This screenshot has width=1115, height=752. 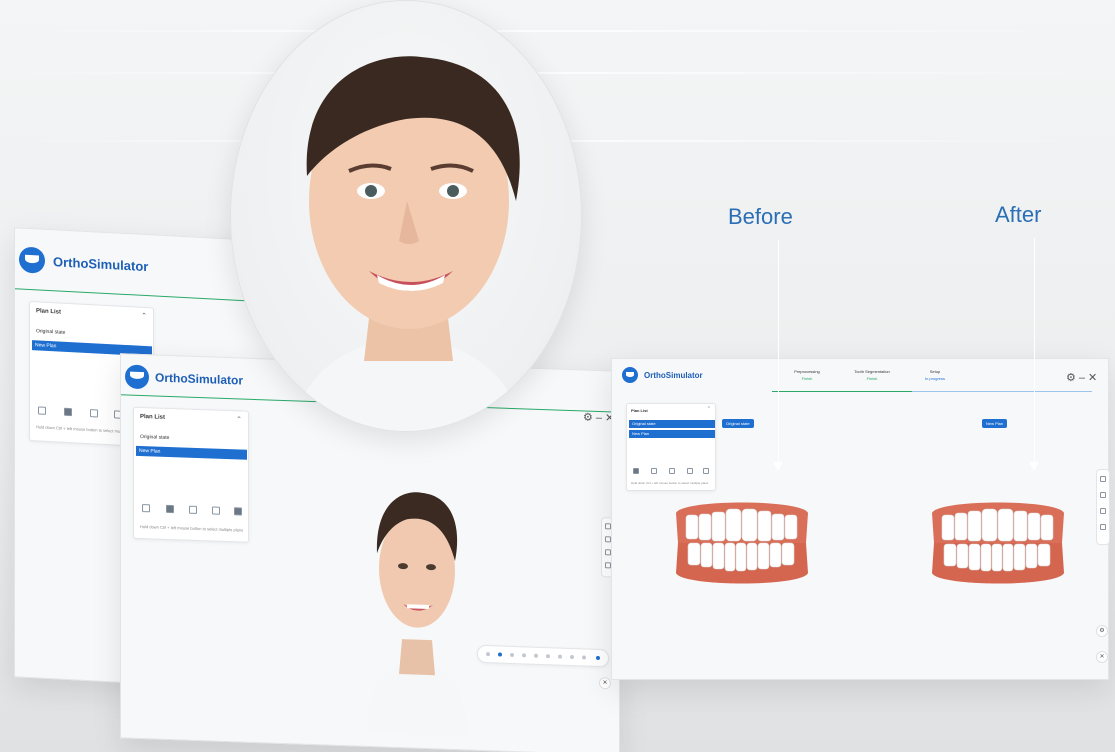 I want to click on after-arrow-line, so click(x=1034, y=350).